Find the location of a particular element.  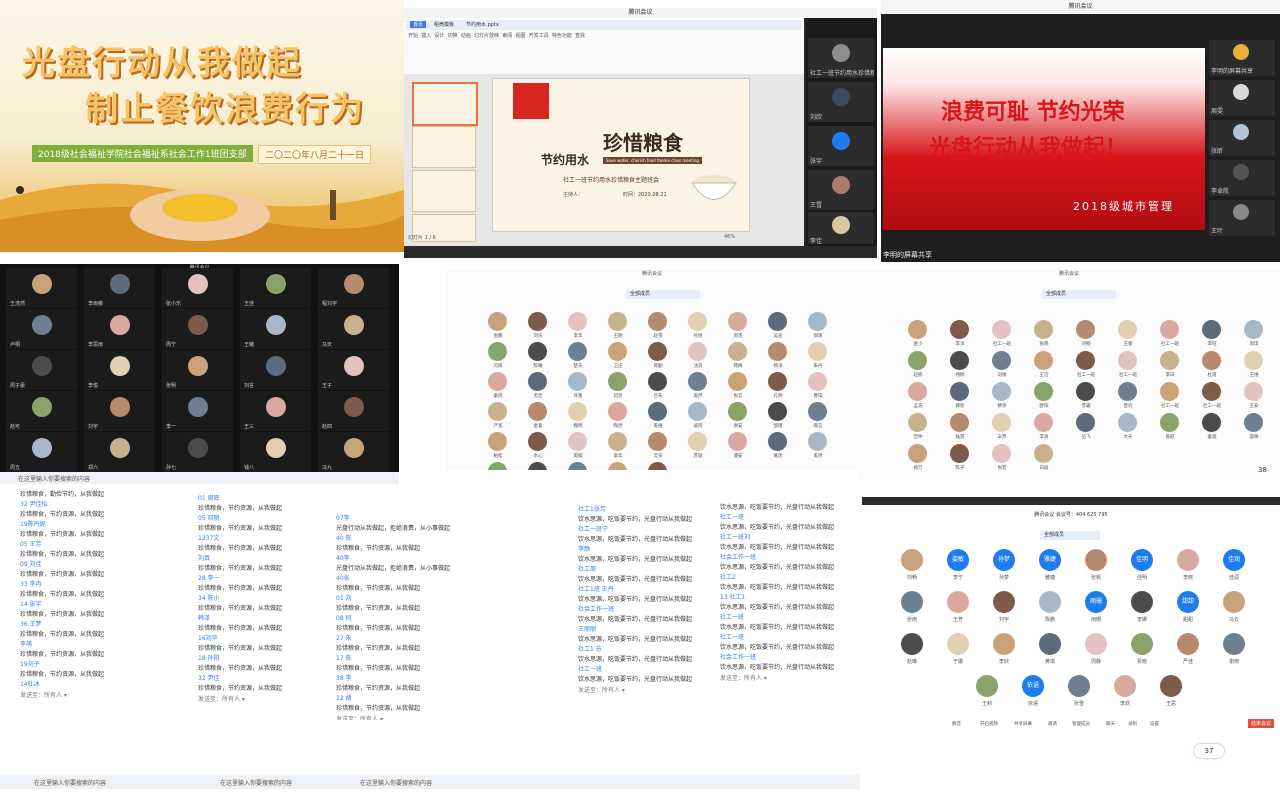

member-tile: 苏轼 is located at coordinates (698, 448).